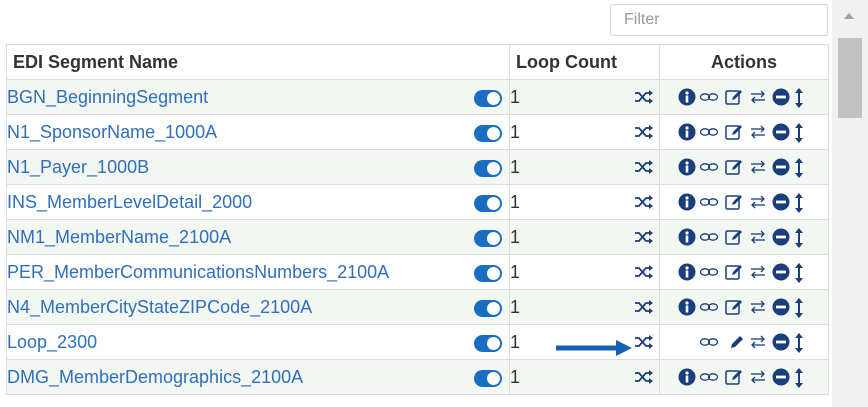 Image resolution: width=868 pixels, height=407 pixels. Describe the element at coordinates (849, 16) in the screenshot. I see `scroll-up-arrow-icon` at that location.